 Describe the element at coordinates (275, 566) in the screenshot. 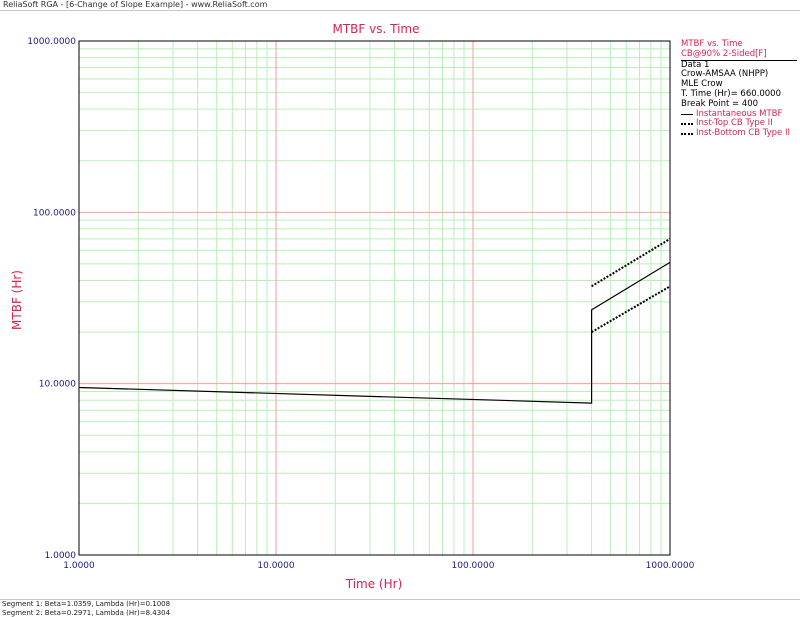

I see `x-tick-label: 10.0000` at that location.